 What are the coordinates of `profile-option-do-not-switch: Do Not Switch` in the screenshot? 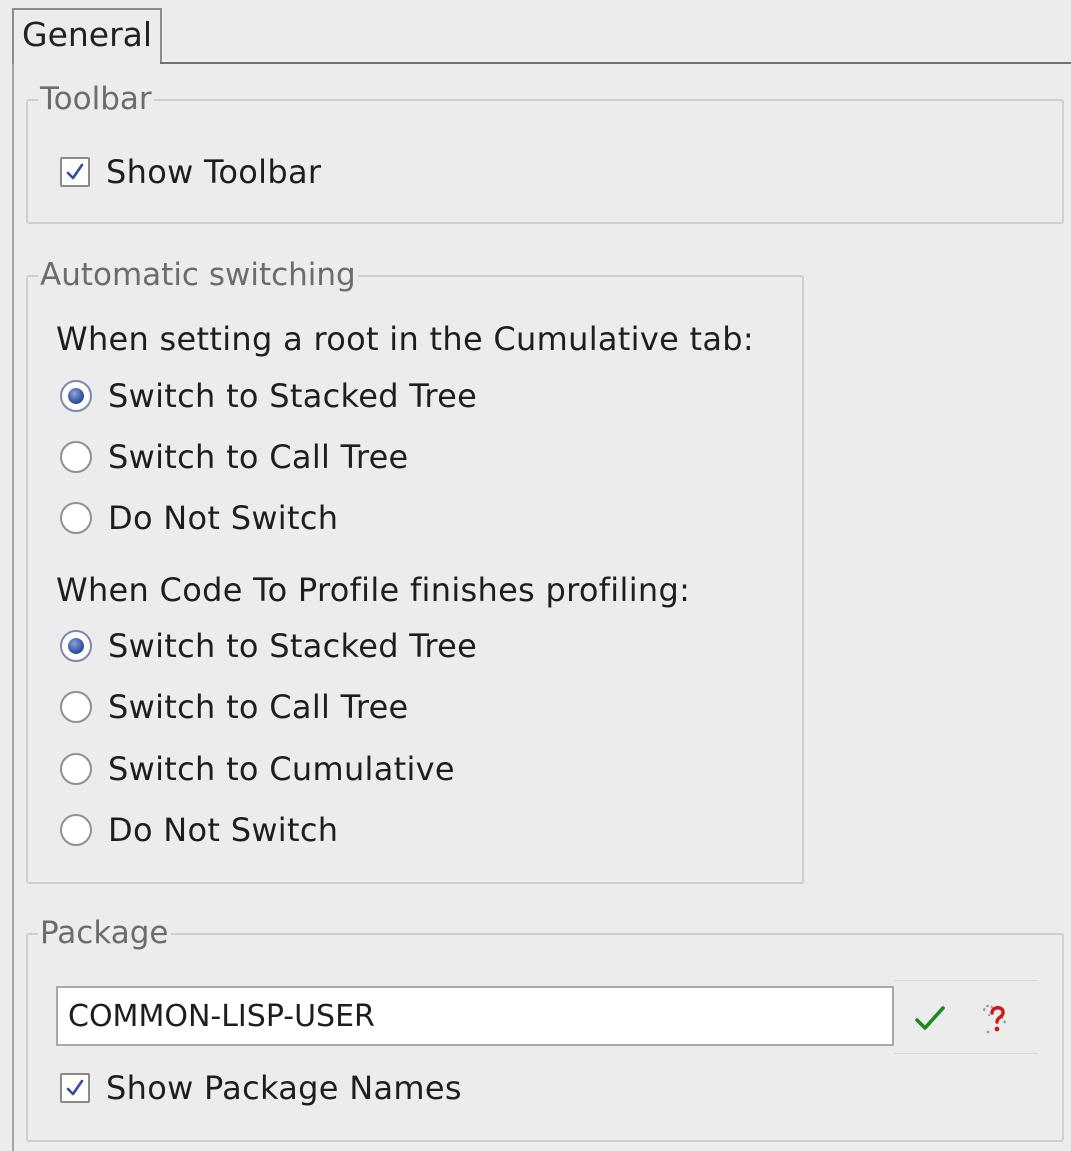 It's located at (199, 830).